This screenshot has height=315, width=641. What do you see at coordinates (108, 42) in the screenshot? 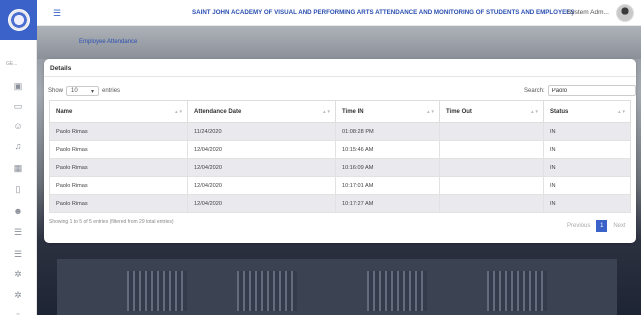
I see `page-title: Employee Attendance` at bounding box center [108, 42].